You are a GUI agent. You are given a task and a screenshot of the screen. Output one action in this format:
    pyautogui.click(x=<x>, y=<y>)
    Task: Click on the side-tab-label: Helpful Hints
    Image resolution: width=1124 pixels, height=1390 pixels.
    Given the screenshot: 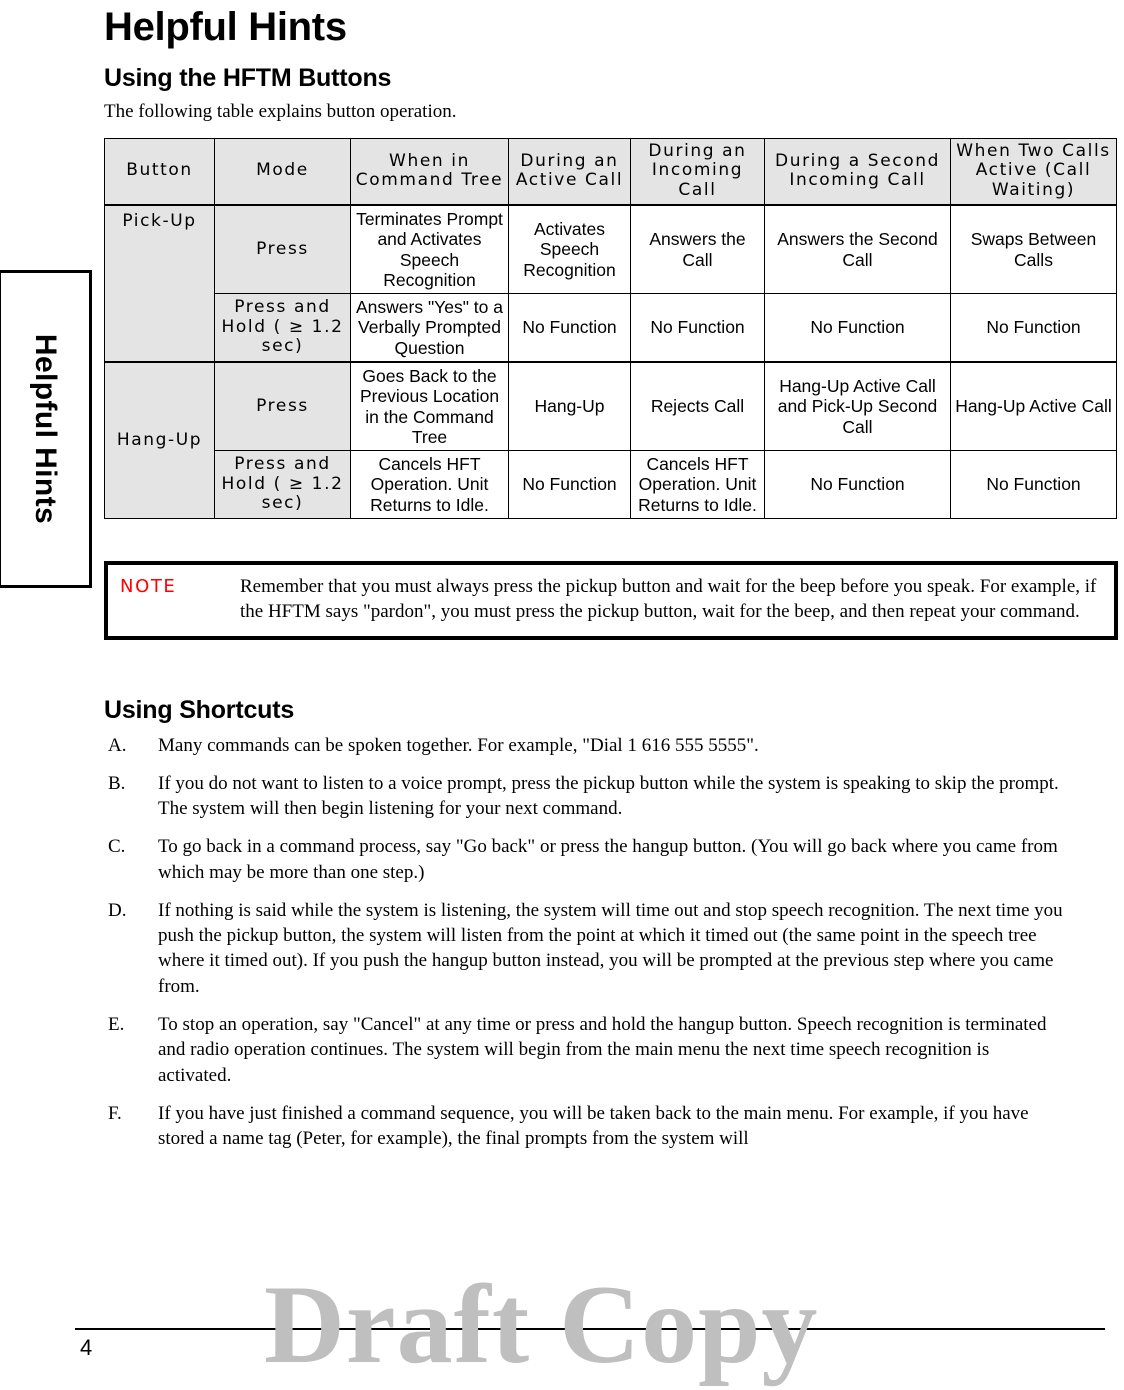 What is the action you would take?
    pyautogui.click(x=45, y=429)
    